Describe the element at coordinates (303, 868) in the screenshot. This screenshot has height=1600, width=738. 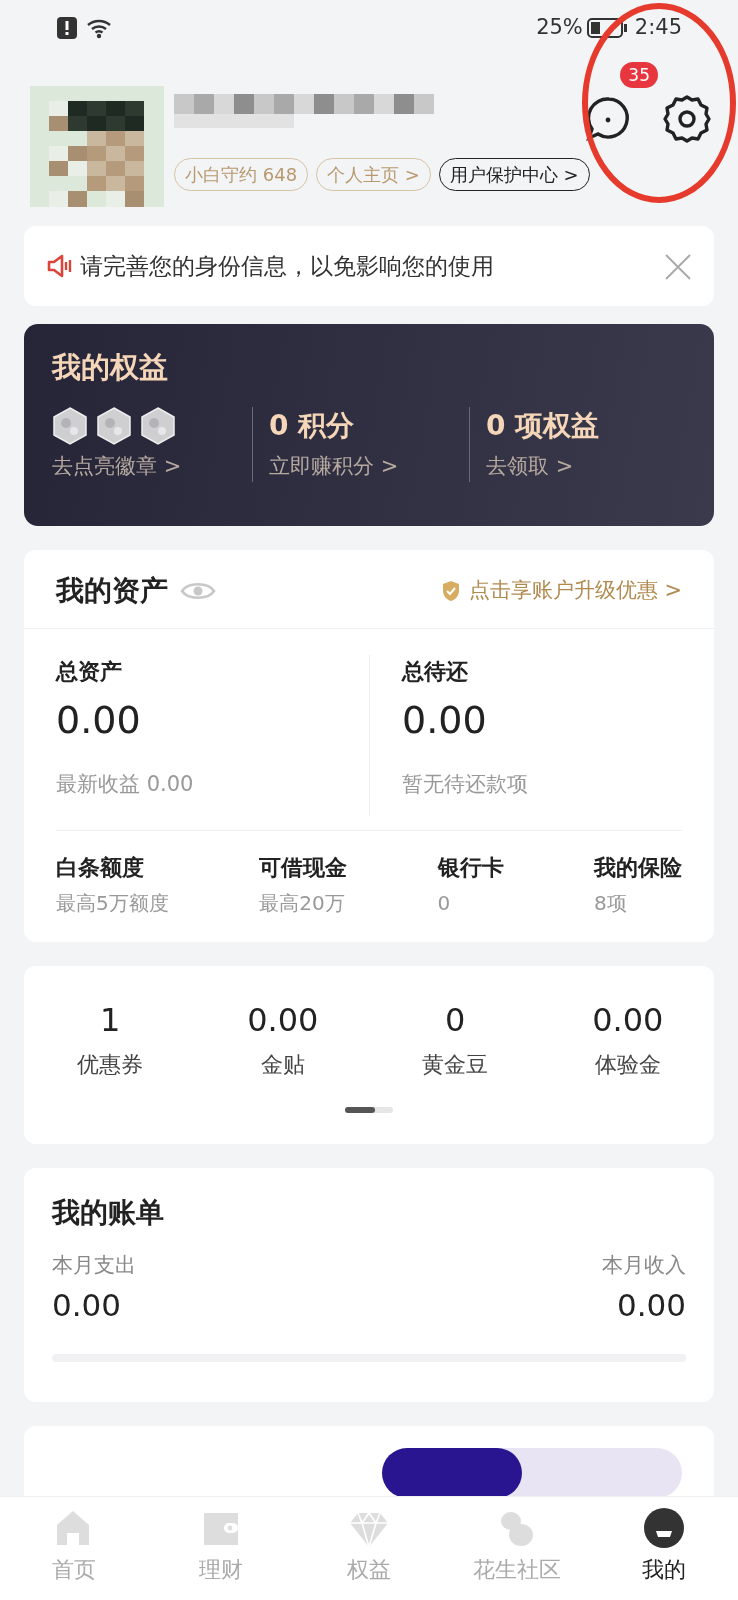
I see `asset-label: 可借现金` at that location.